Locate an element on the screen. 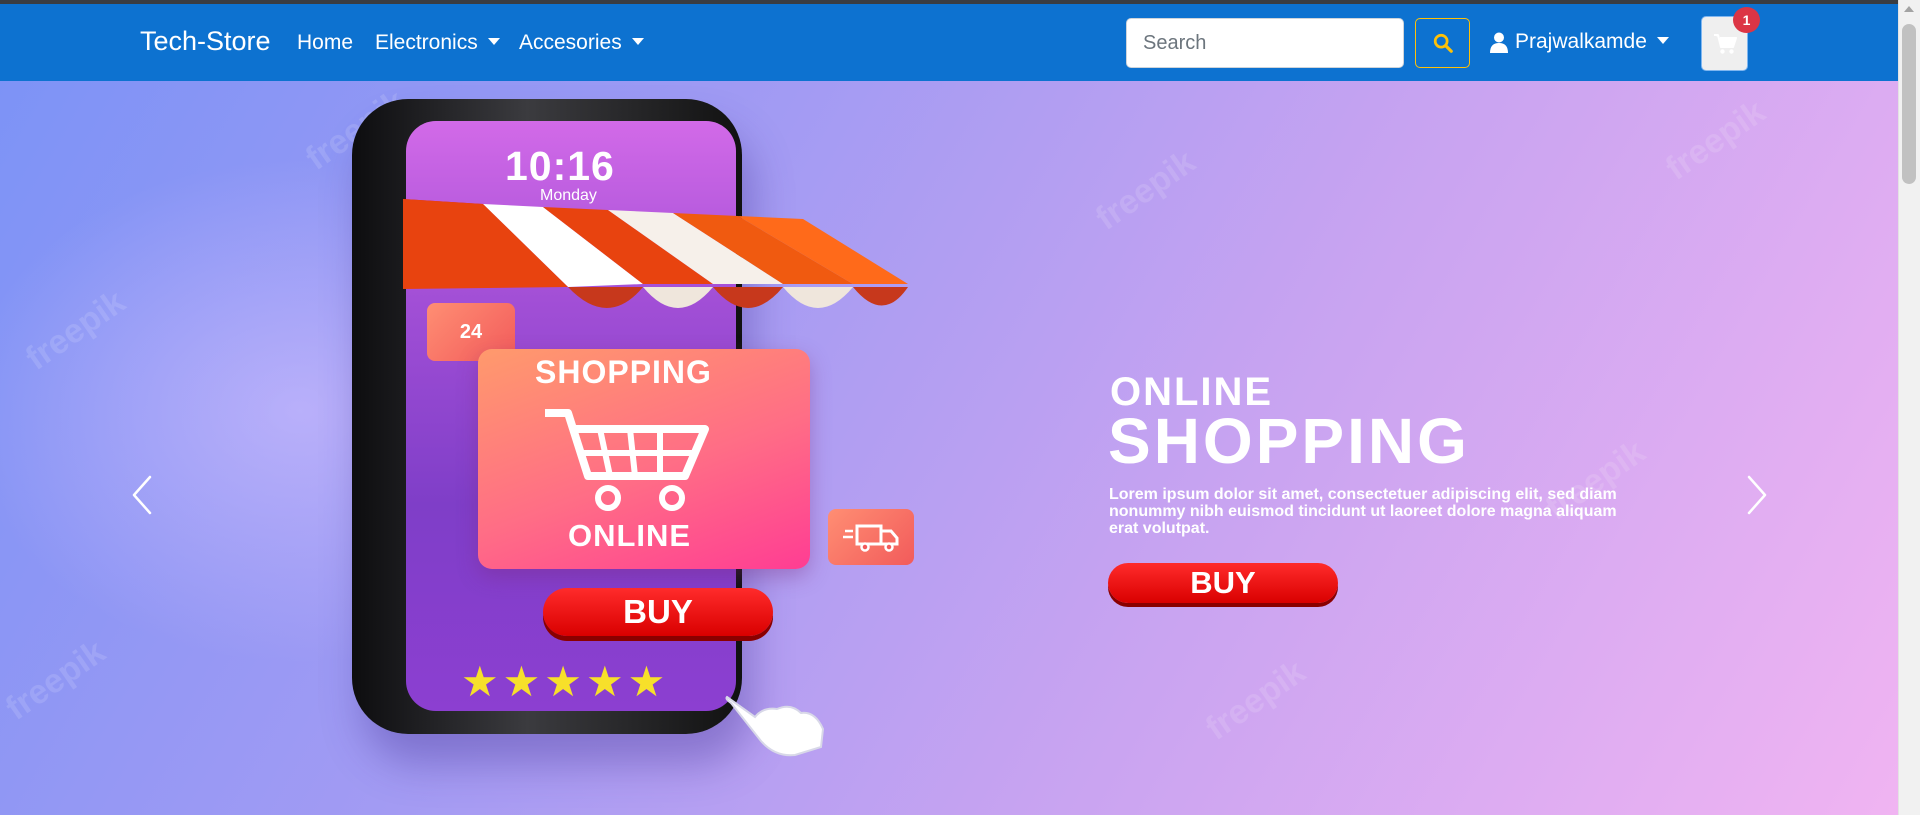  rating-stars: ★★★★★ is located at coordinates (565, 681).